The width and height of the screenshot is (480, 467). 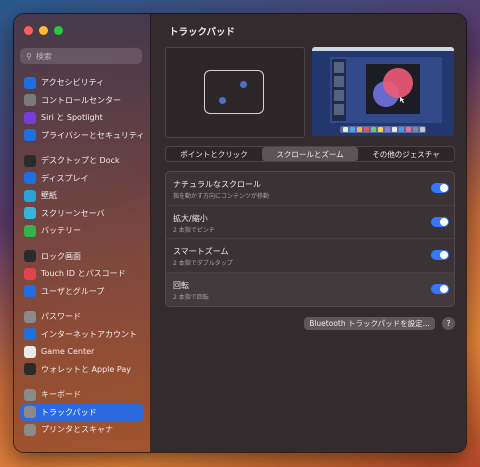 I want to click on sidebar-group: キーボードトラックパッドプリンタとスキャナ, so click(x=82, y=412).